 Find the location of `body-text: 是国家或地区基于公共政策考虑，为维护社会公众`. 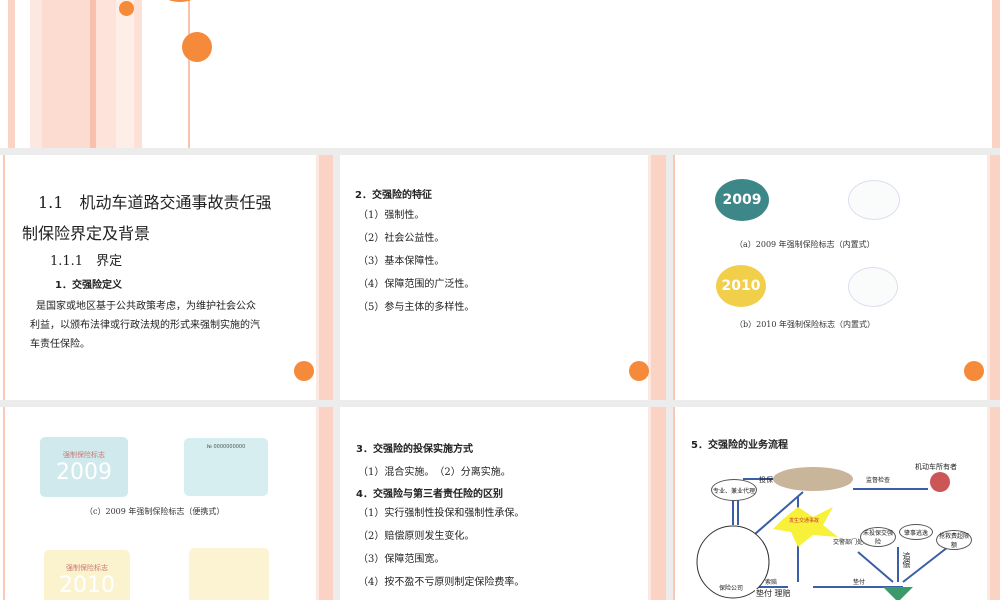

body-text: 是国家或地区基于公共政策考虑，为维护社会公众 is located at coordinates (146, 306).